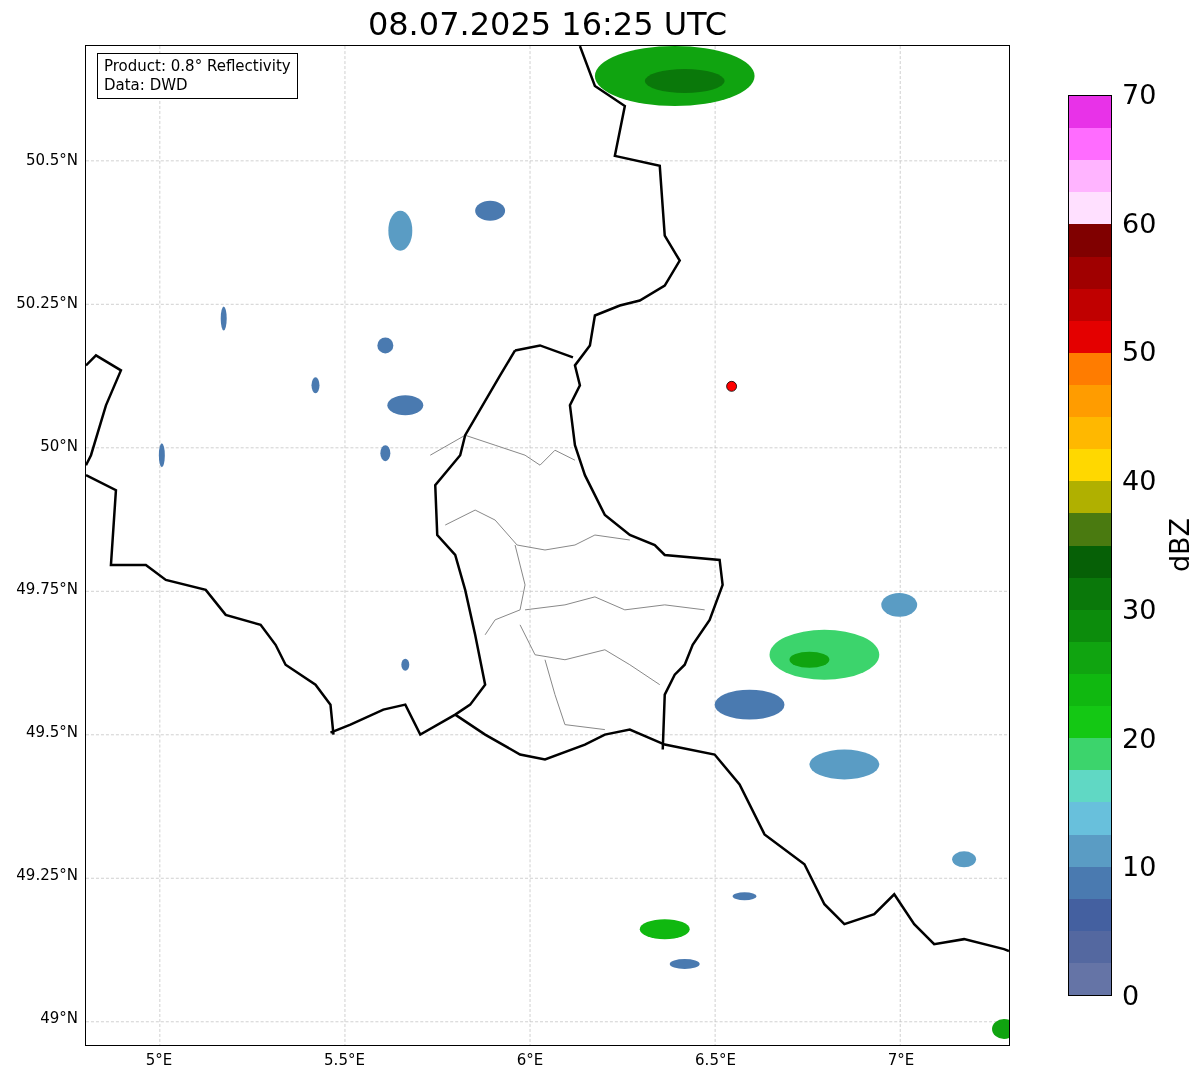 This screenshot has width=1202, height=1081. I want to click on axis-tick-label: 50.5°N, so click(51, 160).